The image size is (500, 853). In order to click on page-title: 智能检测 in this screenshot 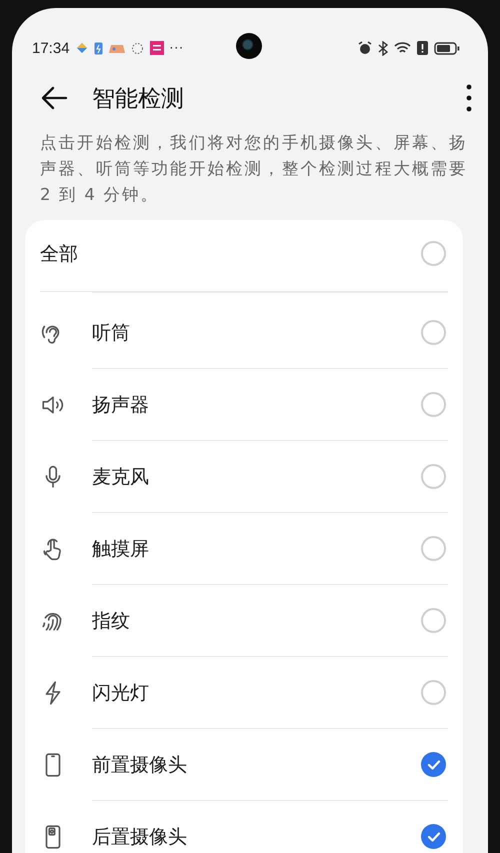, I will do `click(138, 99)`.